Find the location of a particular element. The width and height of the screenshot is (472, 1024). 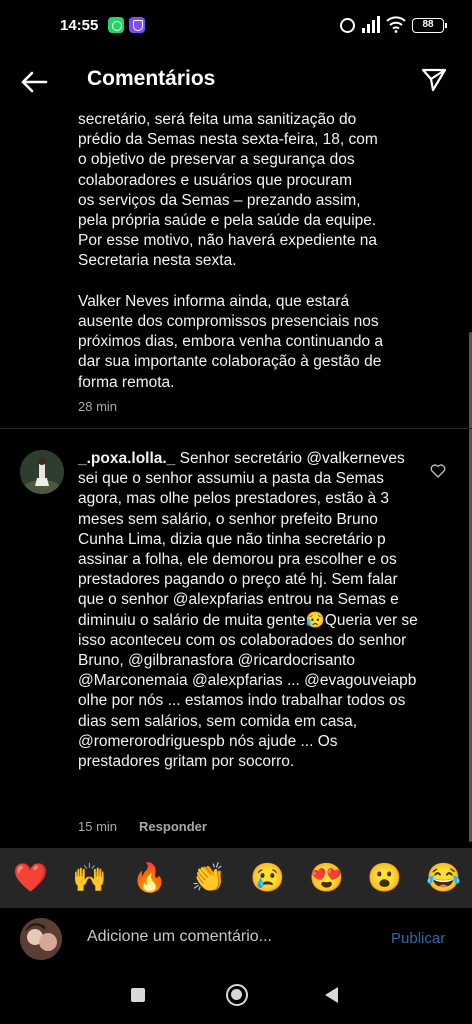

heart-outline-icon is located at coordinates (438, 470).